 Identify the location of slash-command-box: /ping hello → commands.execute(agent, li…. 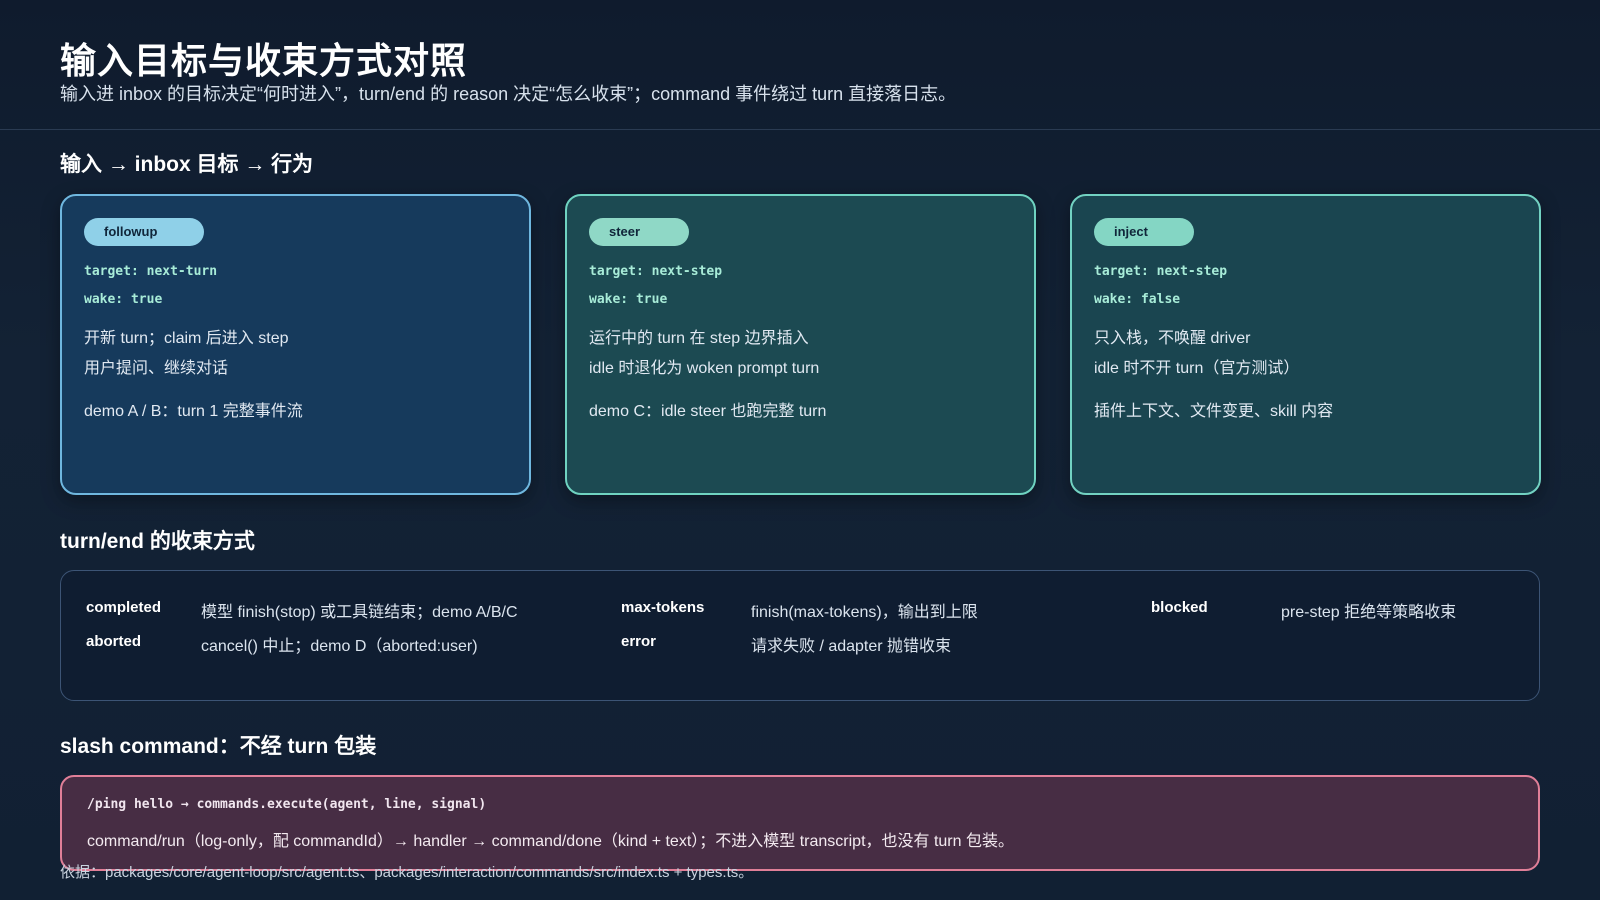
(800, 823).